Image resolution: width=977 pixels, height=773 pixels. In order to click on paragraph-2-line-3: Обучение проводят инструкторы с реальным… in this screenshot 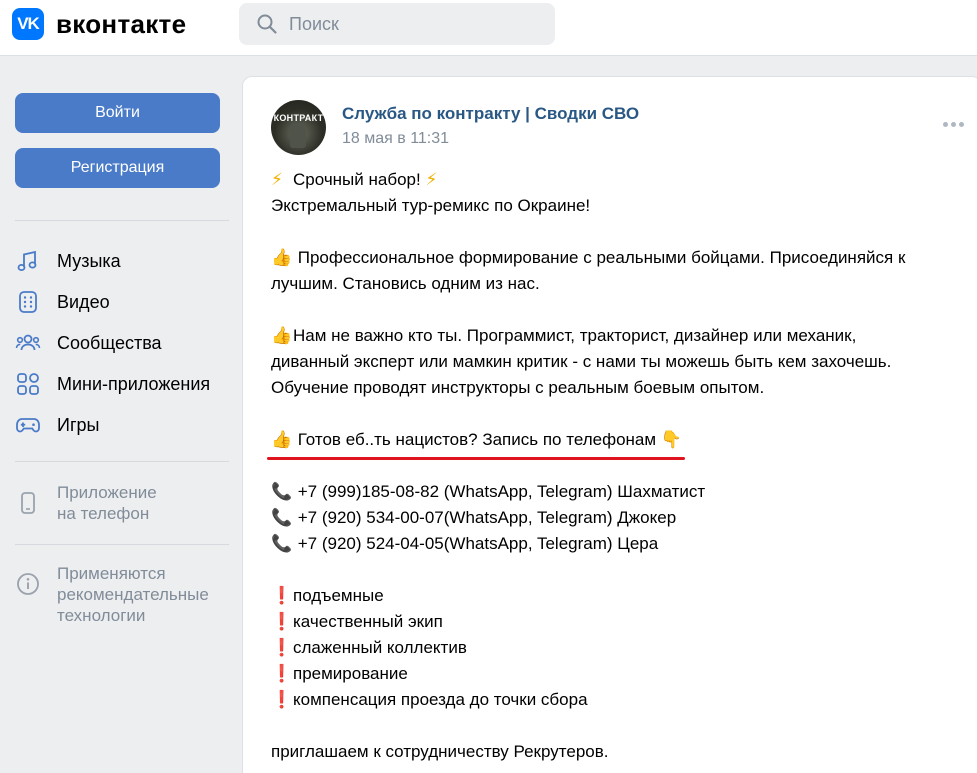, I will do `click(518, 387)`.